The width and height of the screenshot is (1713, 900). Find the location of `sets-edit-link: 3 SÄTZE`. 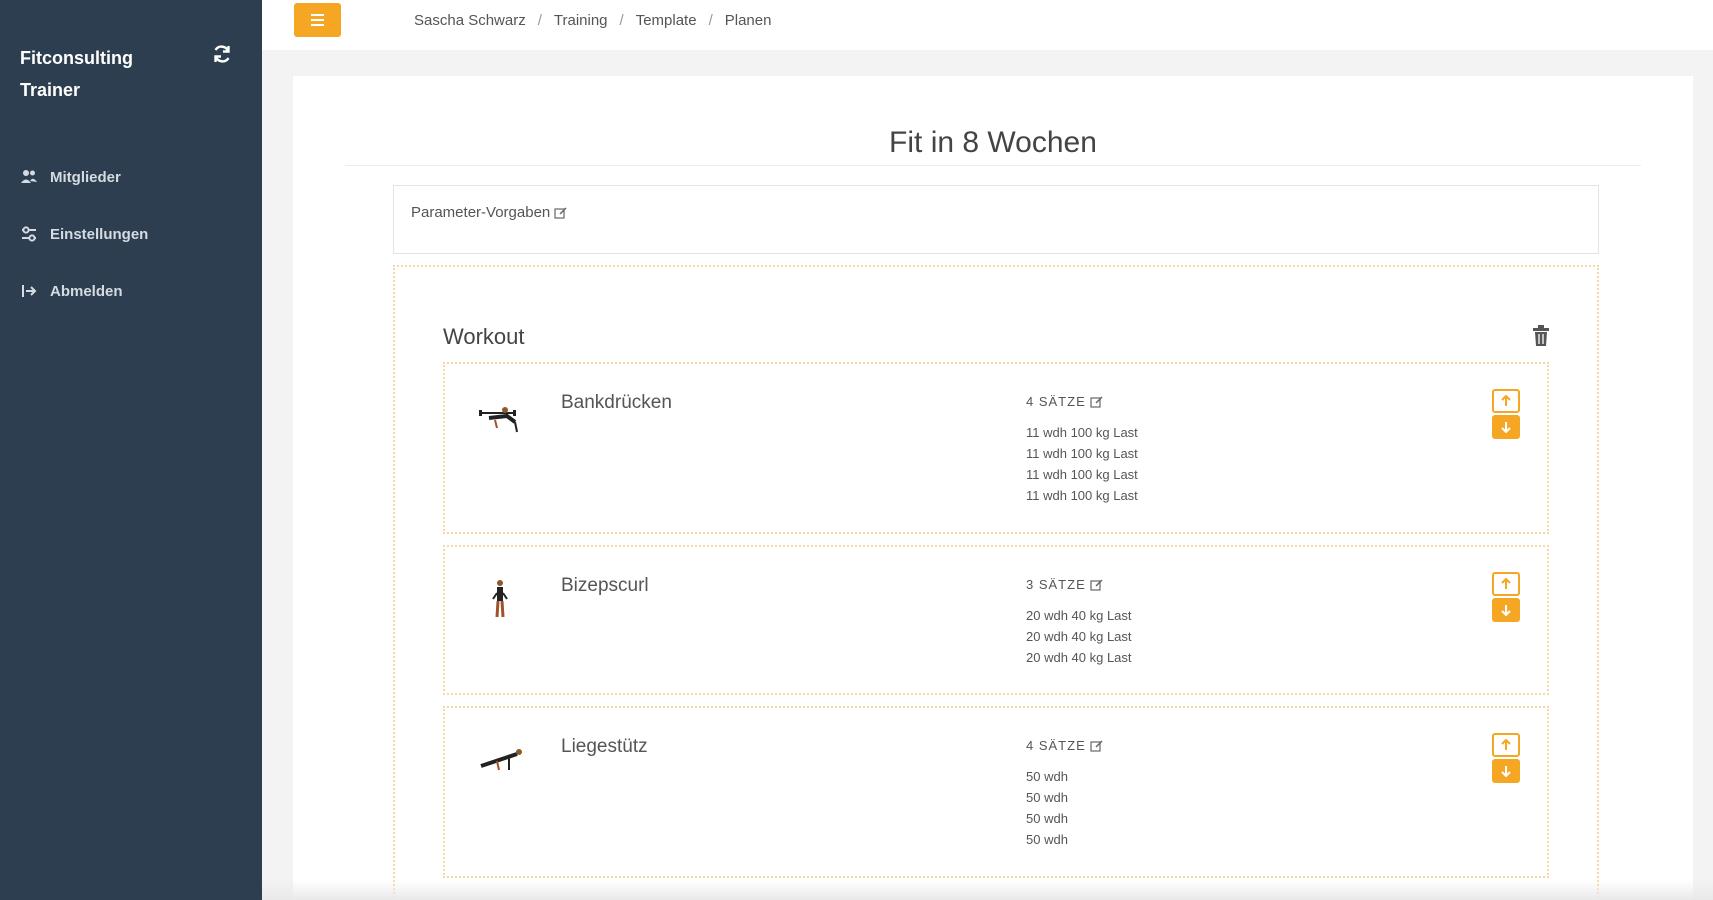

sets-edit-link: 3 SÄTZE is located at coordinates (1065, 584).